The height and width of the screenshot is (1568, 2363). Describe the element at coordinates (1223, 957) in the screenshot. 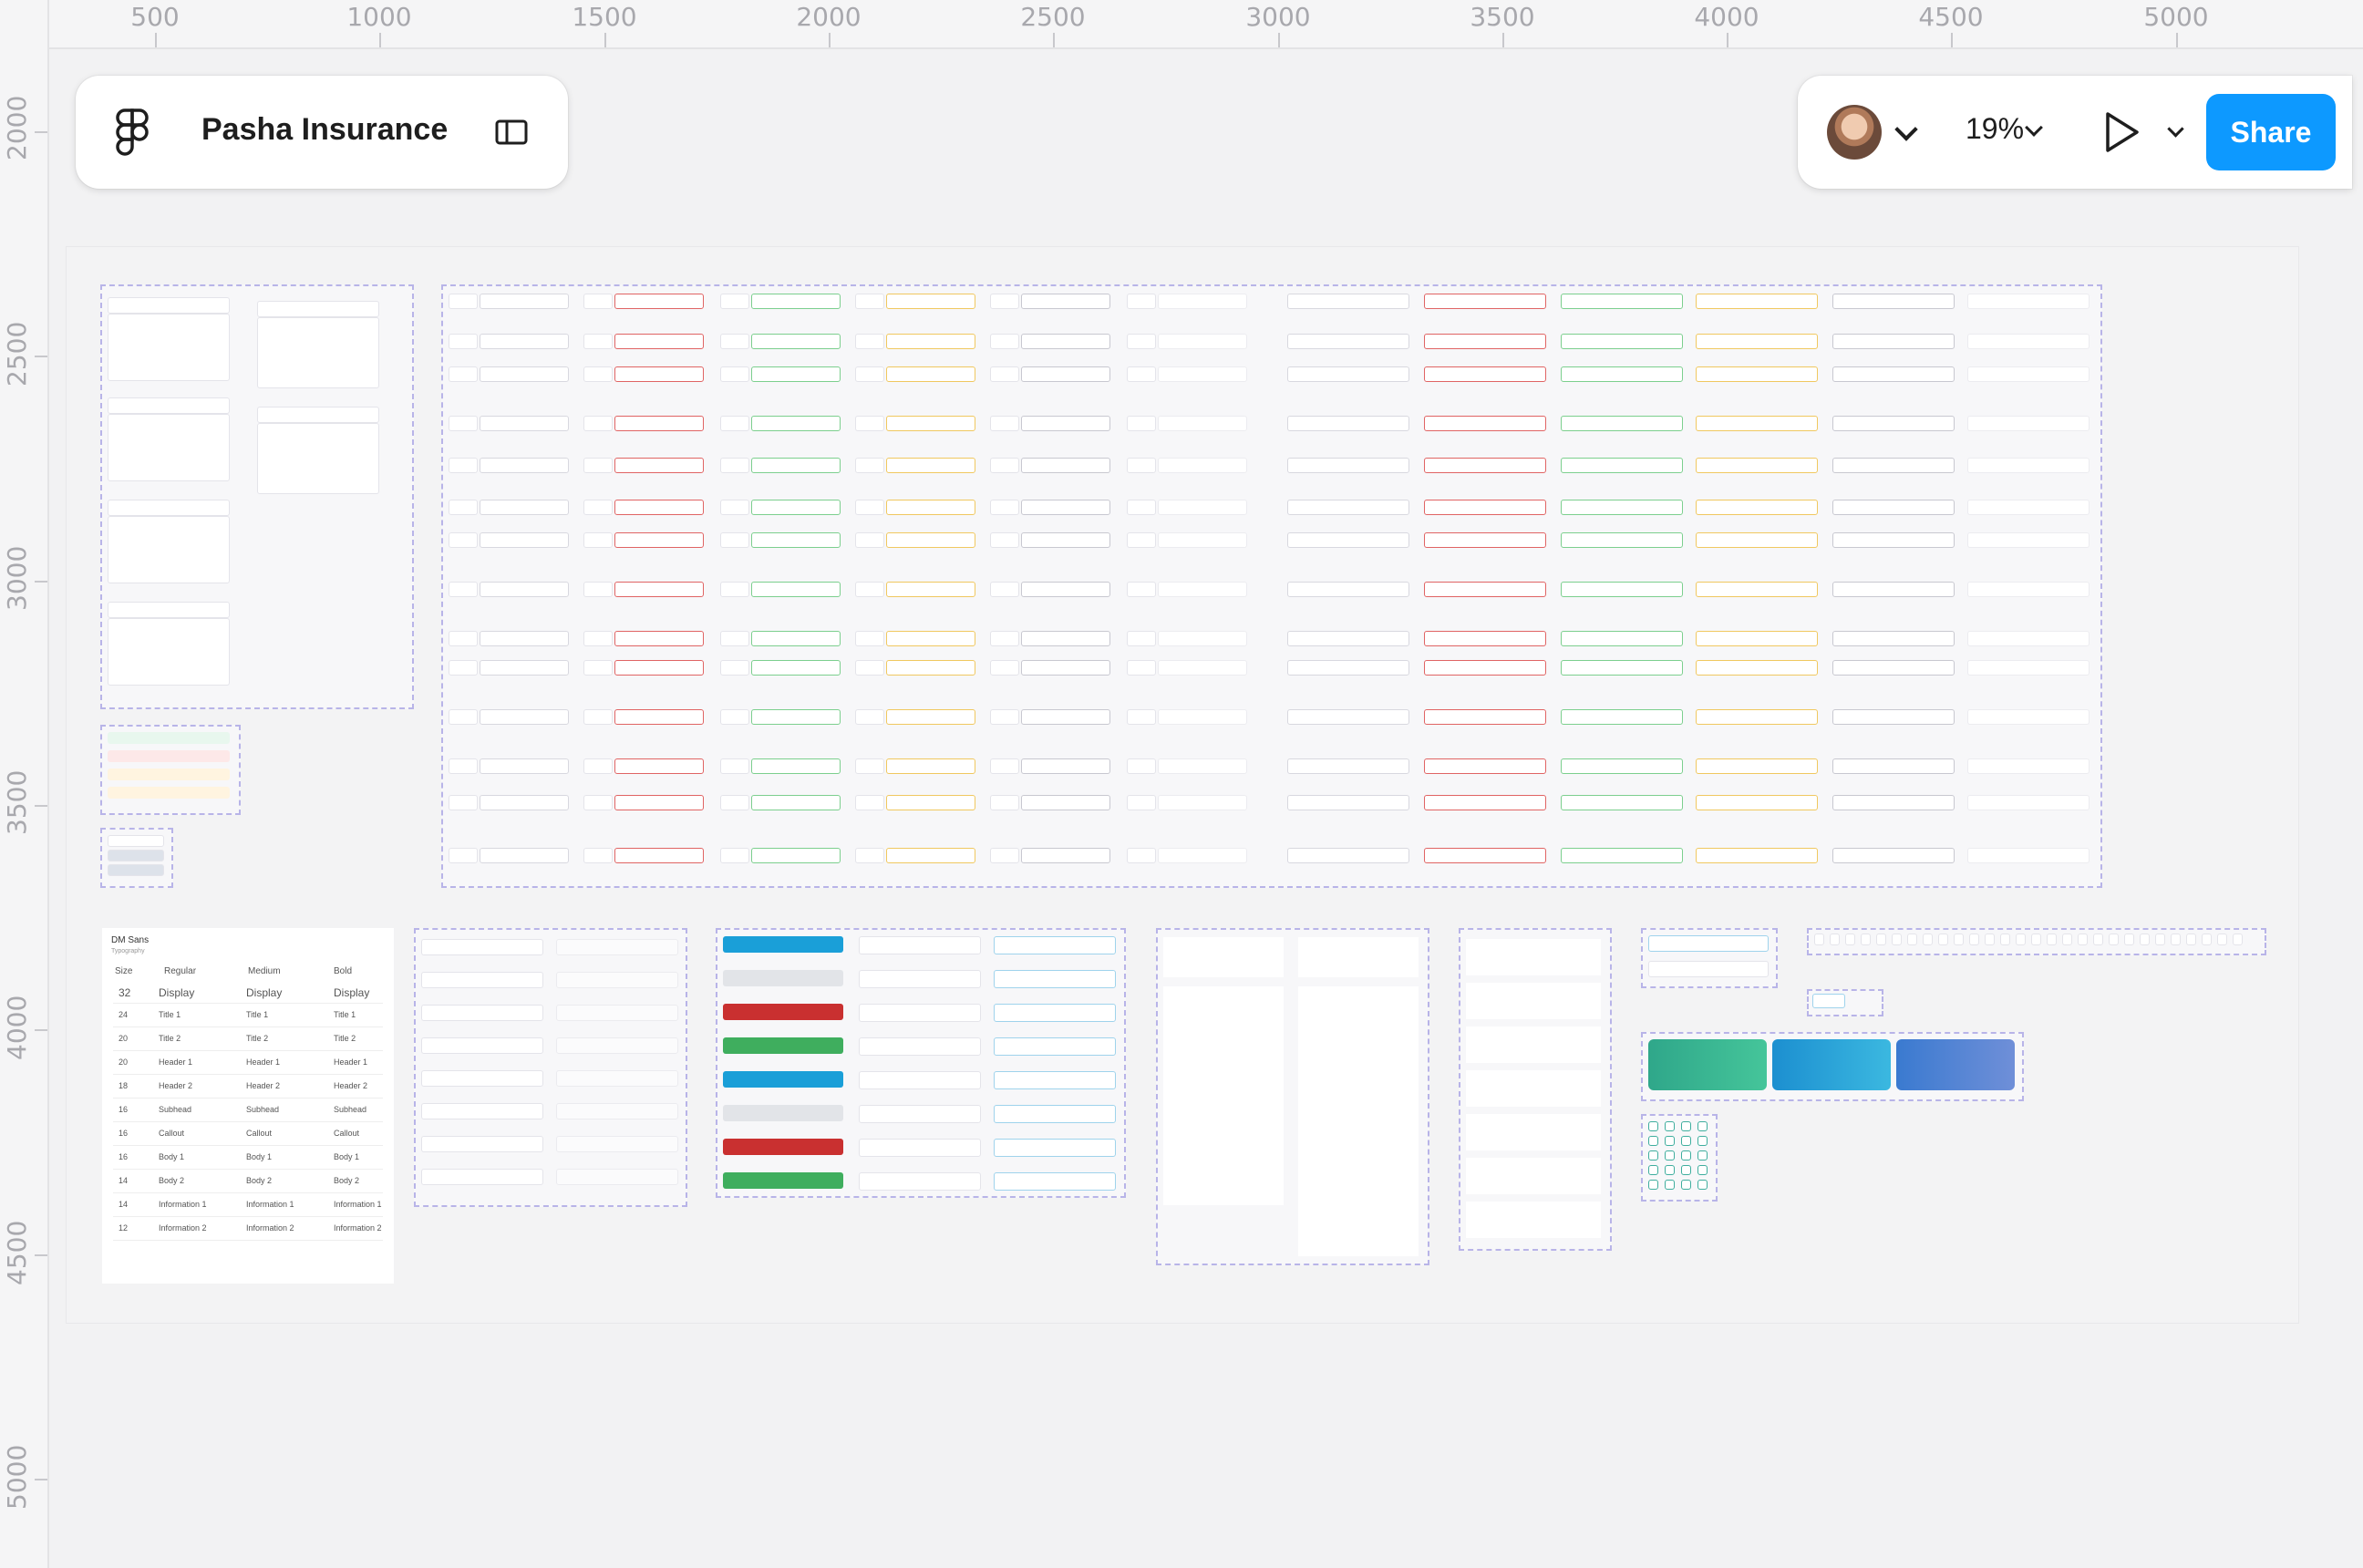

I see `info-card` at that location.